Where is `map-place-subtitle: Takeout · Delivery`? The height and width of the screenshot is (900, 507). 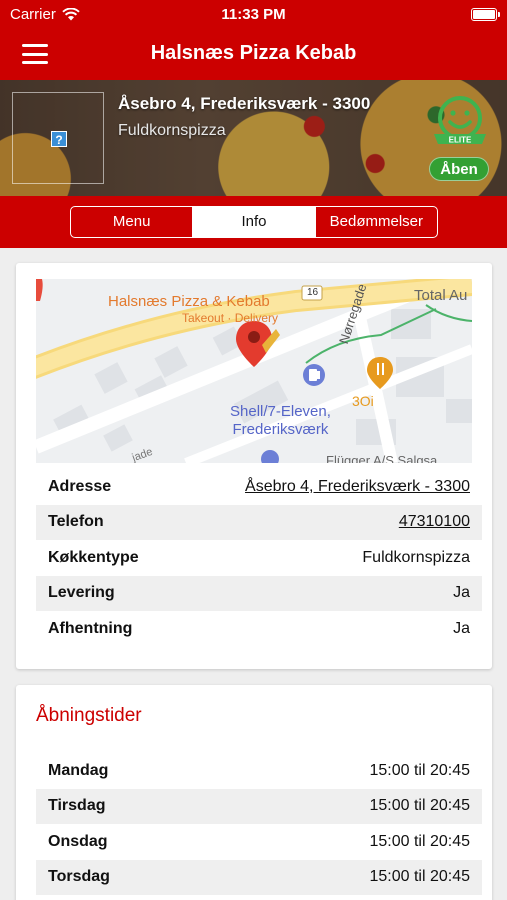
map-place-subtitle: Takeout · Delivery is located at coordinates (230, 318).